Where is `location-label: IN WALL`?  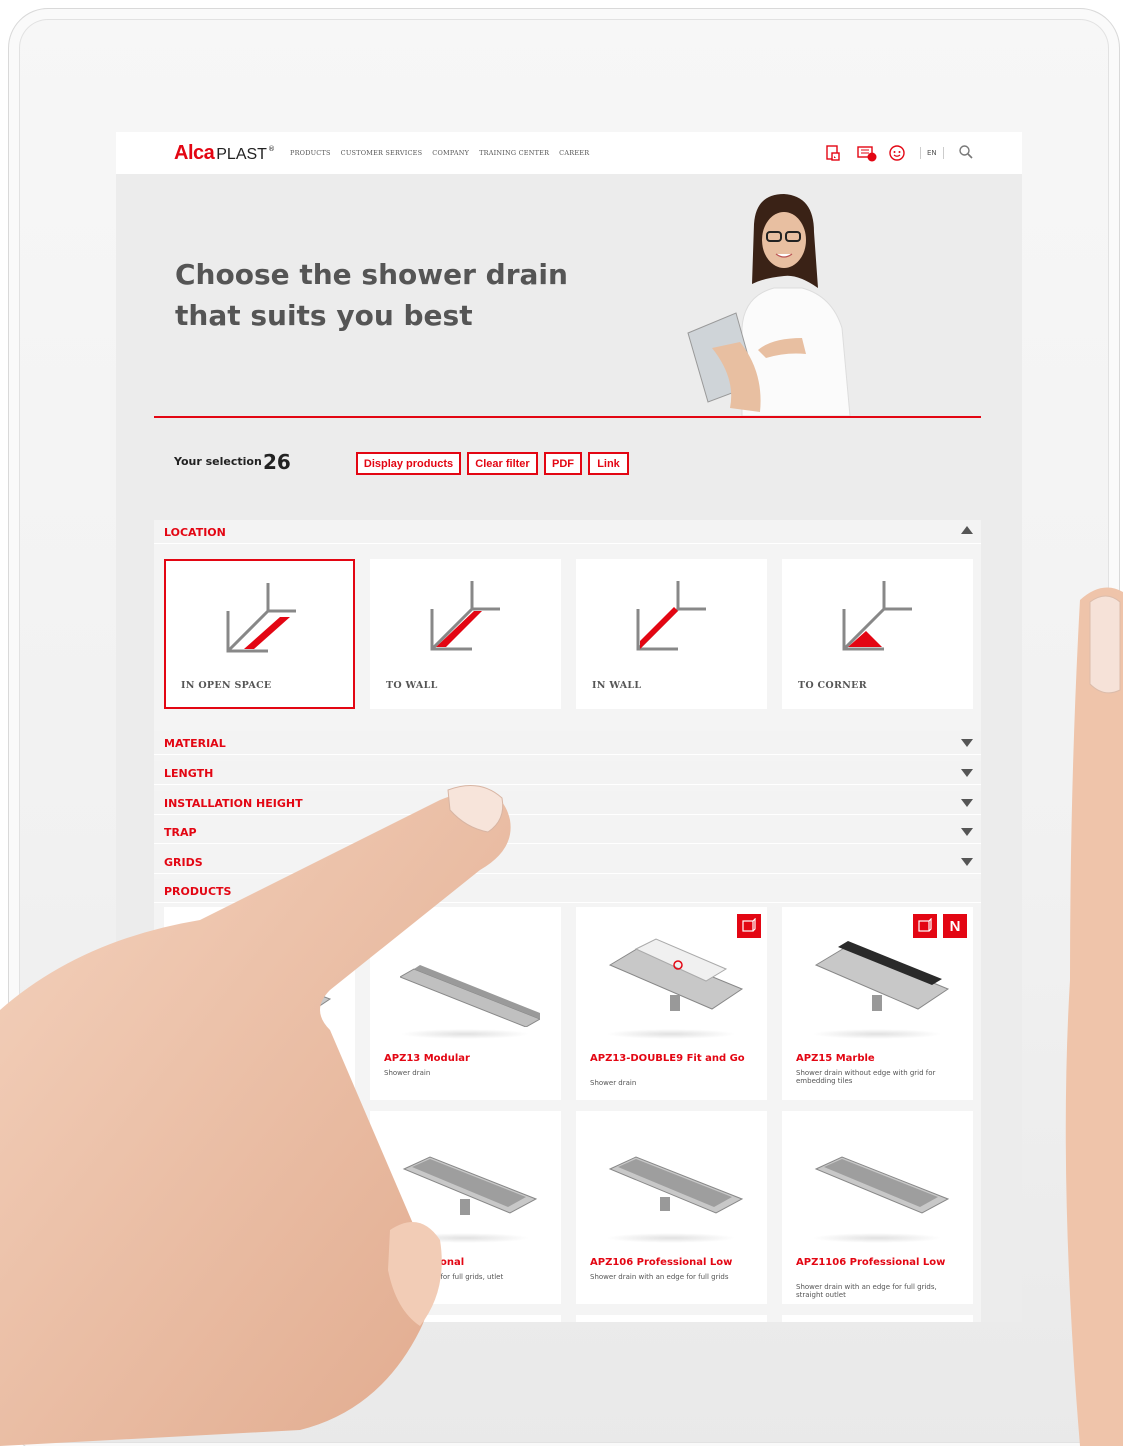 location-label: IN WALL is located at coordinates (617, 685).